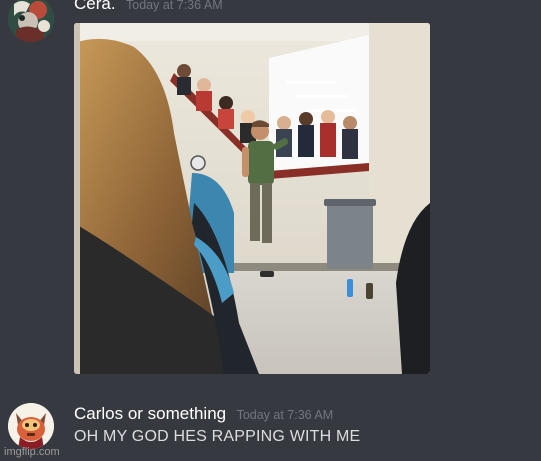  Describe the element at coordinates (217, 436) in the screenshot. I see `message-text: OH MY GOD HES RAPPING WITH ME` at that location.